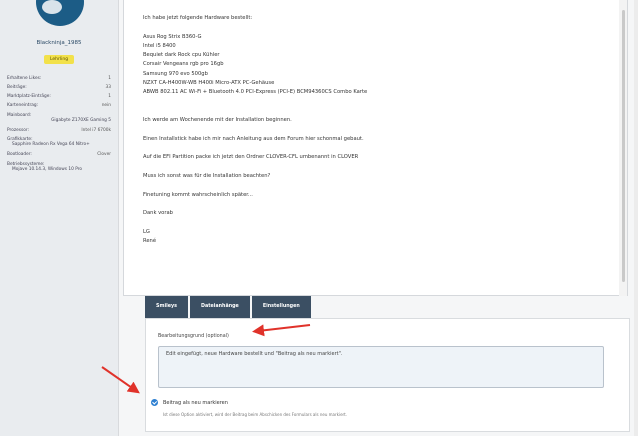 This screenshot has width=638, height=436. I want to click on stat-value: 33, so click(108, 88).